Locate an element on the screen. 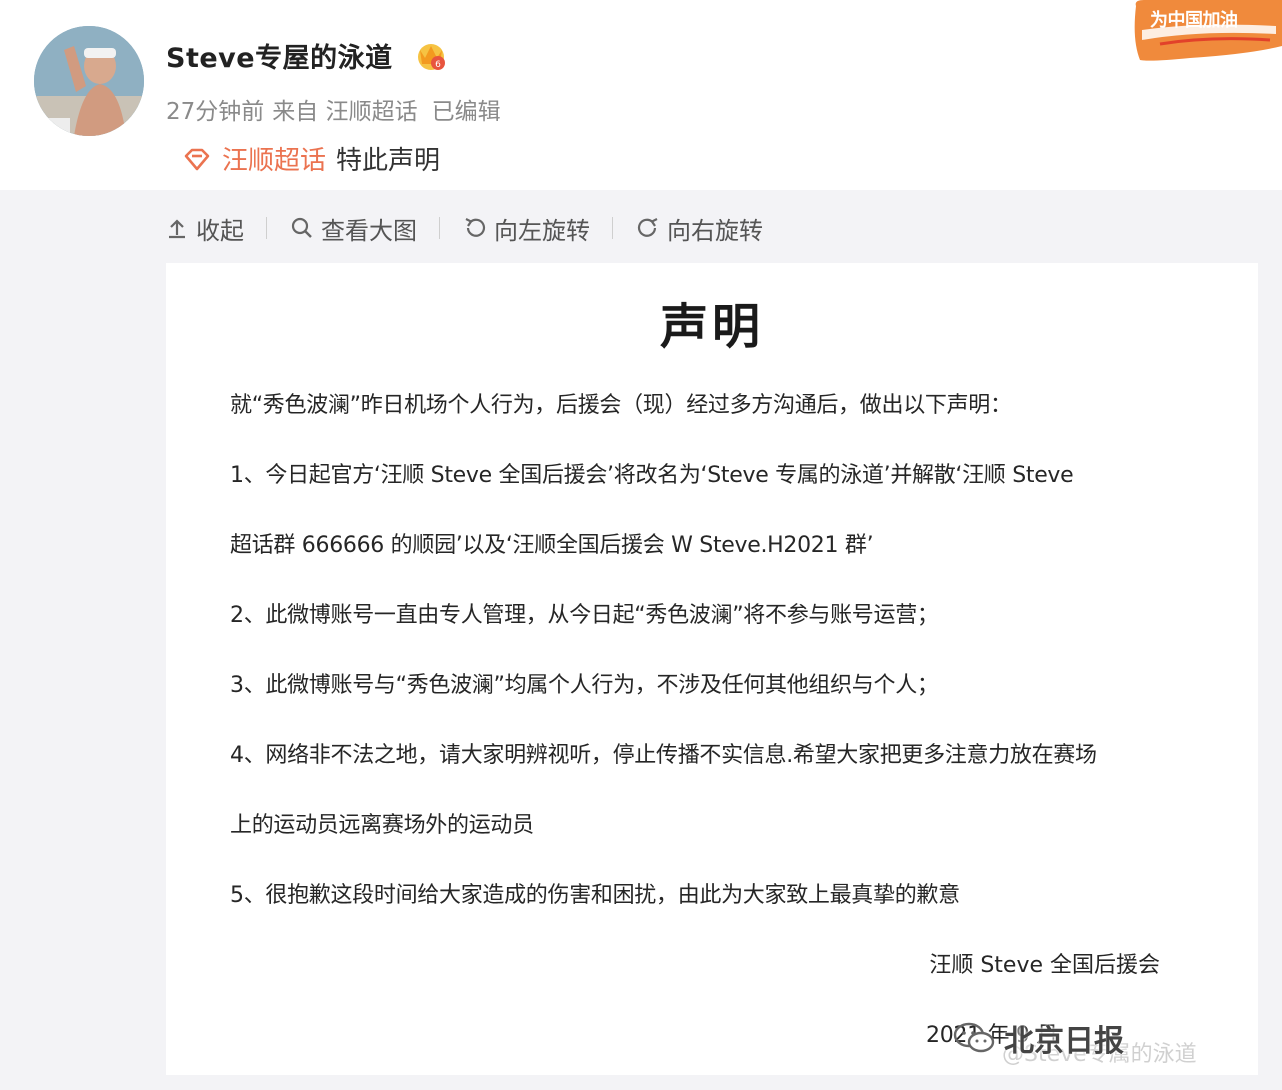  rotate-left-button: 向左旋转 is located at coordinates (526, 228).